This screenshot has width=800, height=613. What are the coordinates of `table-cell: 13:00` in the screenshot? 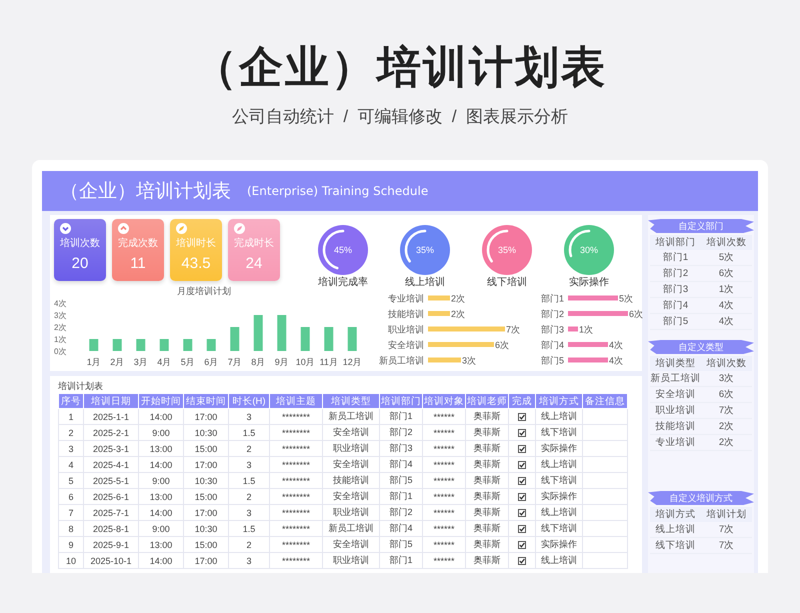 It's located at (161, 496).